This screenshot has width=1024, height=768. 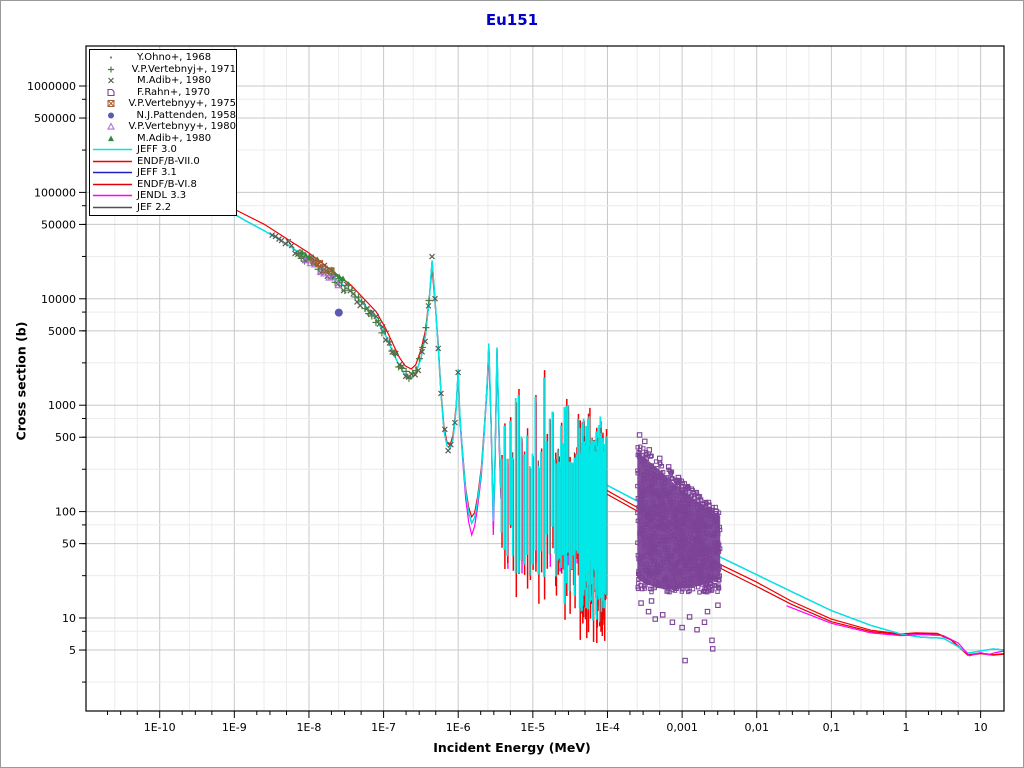 What do you see at coordinates (756, 727) in the screenshot?
I see `x-tick-label: 0,01` at bounding box center [756, 727].